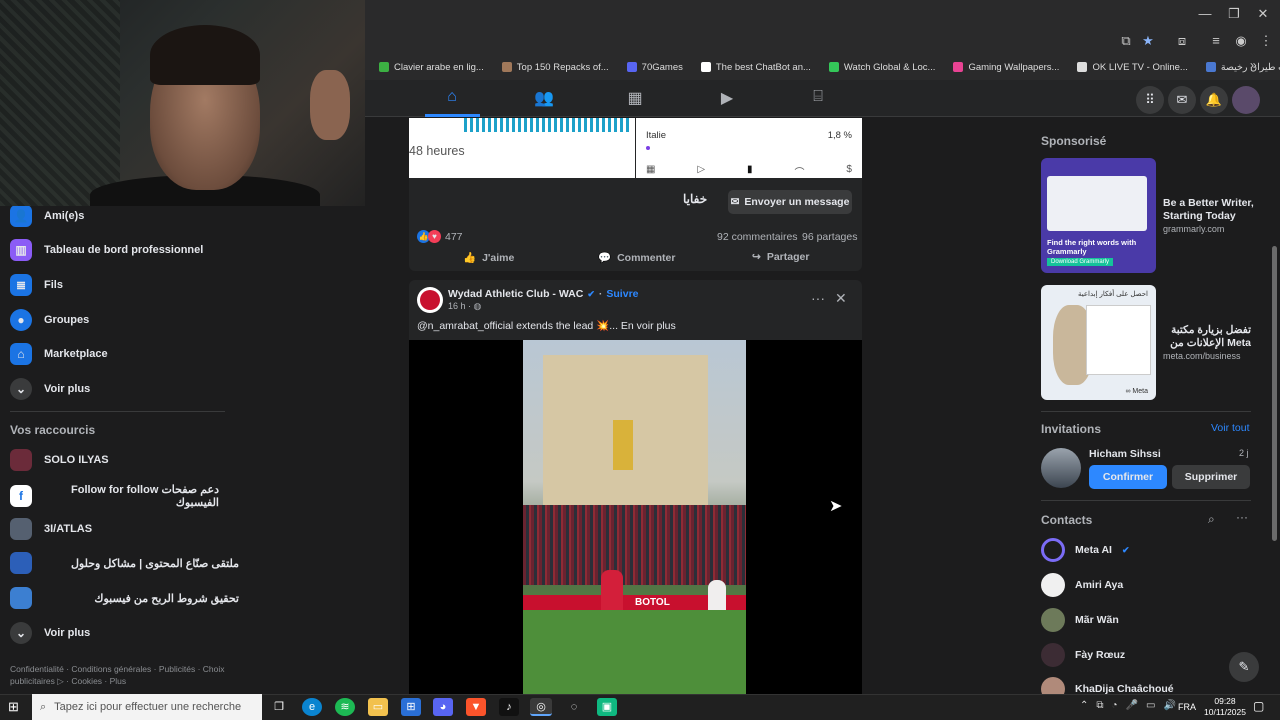 The height and width of the screenshot is (720, 1280). I want to click on shortcut-item: 3I/ATLAS, so click(51, 529).